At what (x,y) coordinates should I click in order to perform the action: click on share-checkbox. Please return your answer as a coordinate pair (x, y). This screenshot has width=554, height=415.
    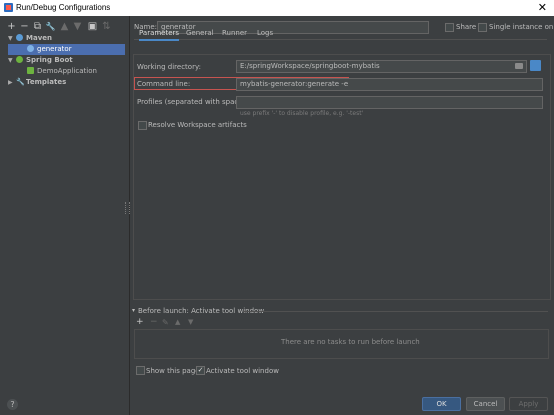
    Looking at the image, I should click on (449, 27).